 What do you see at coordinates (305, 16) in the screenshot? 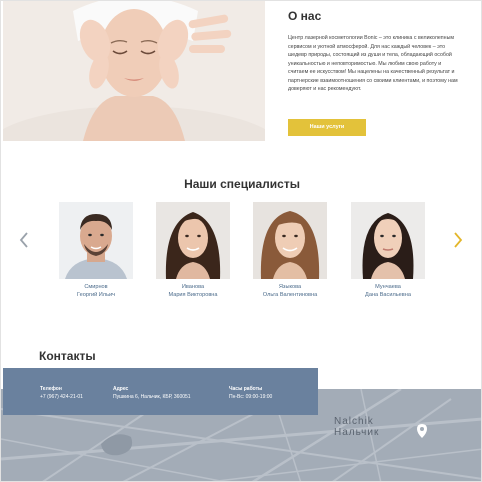
I see `about-title: О нас` at bounding box center [305, 16].